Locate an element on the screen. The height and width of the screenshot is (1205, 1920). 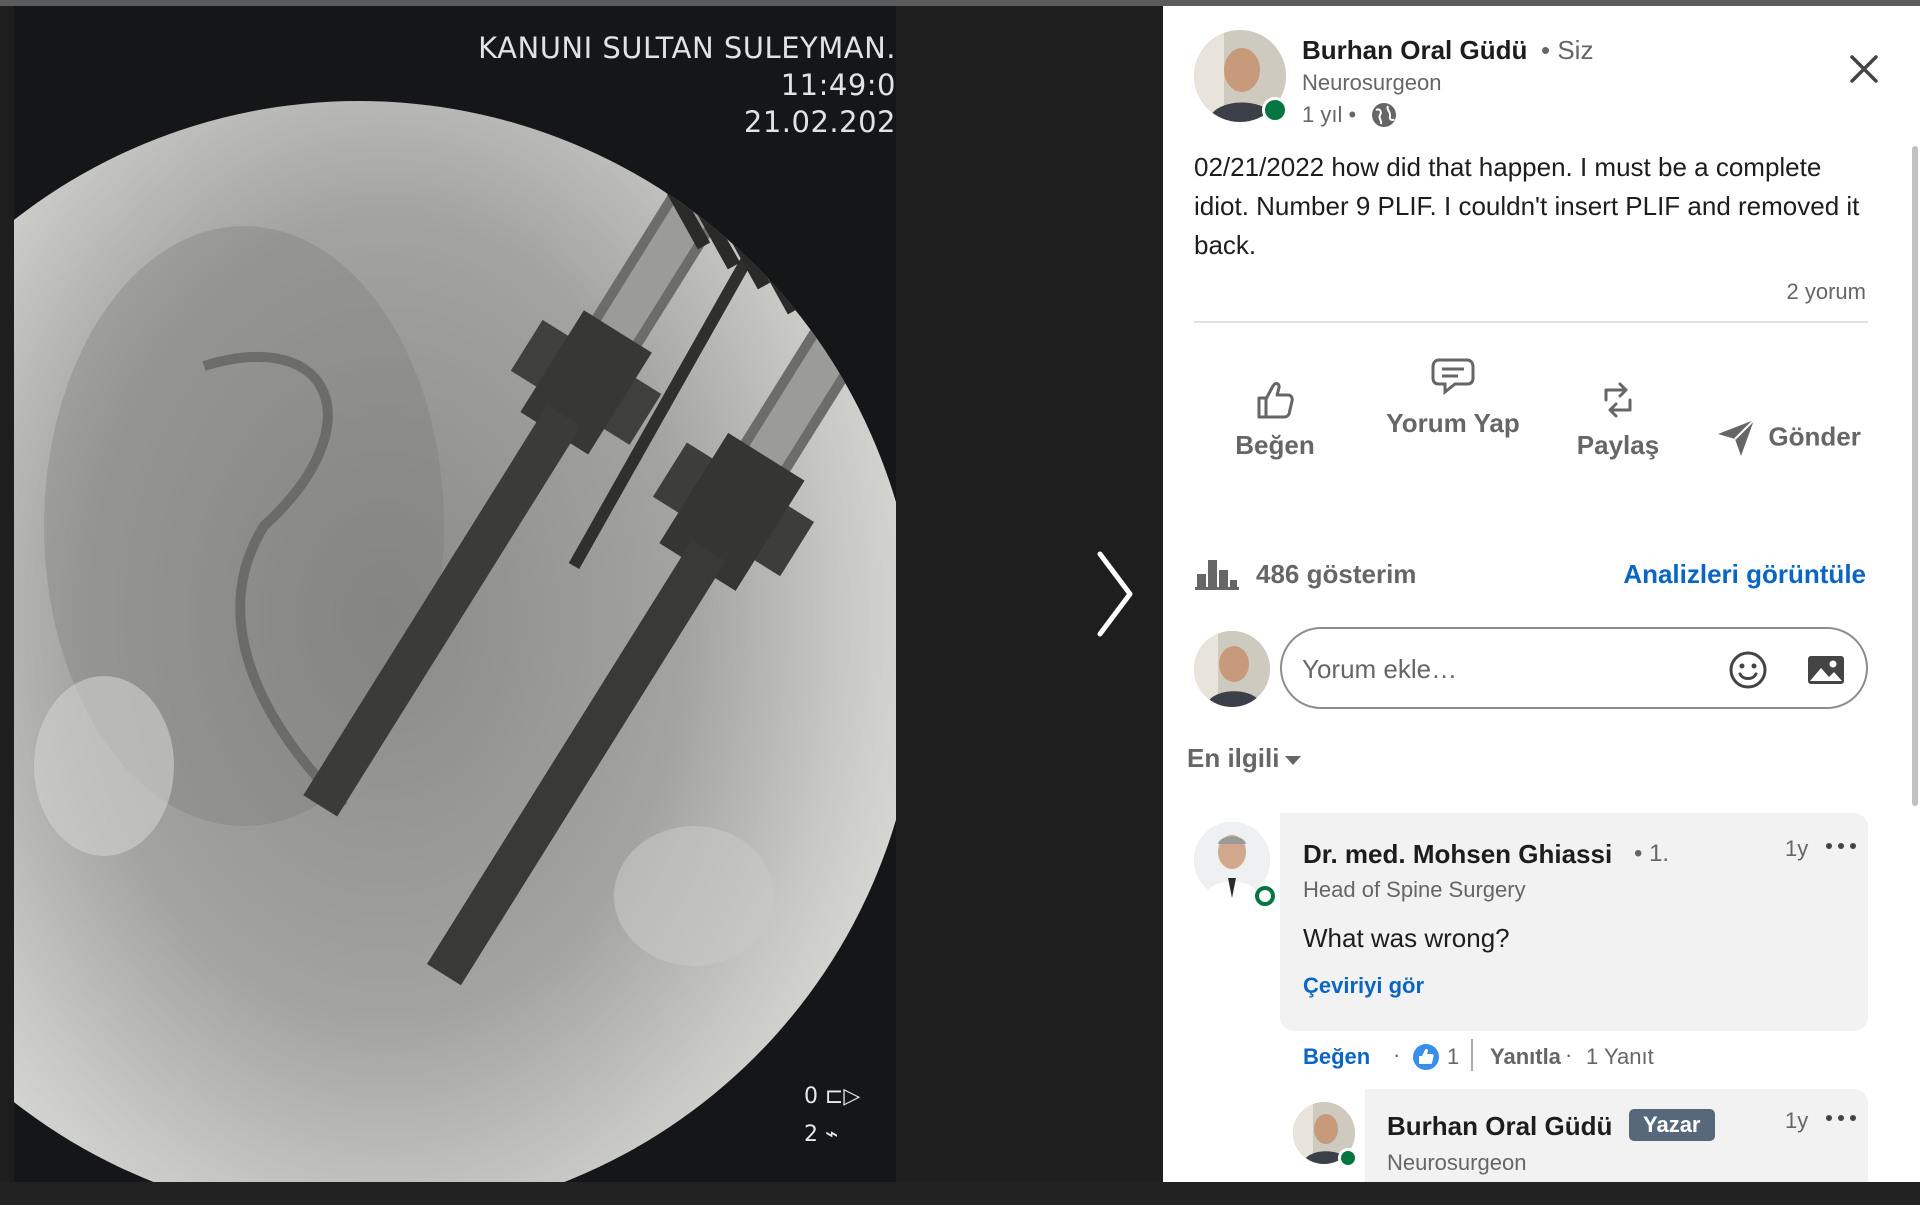
reply-bubble: Burhan Oral Güdü Yazar 1y Neurosurgeon is located at coordinates (1616, 1135).